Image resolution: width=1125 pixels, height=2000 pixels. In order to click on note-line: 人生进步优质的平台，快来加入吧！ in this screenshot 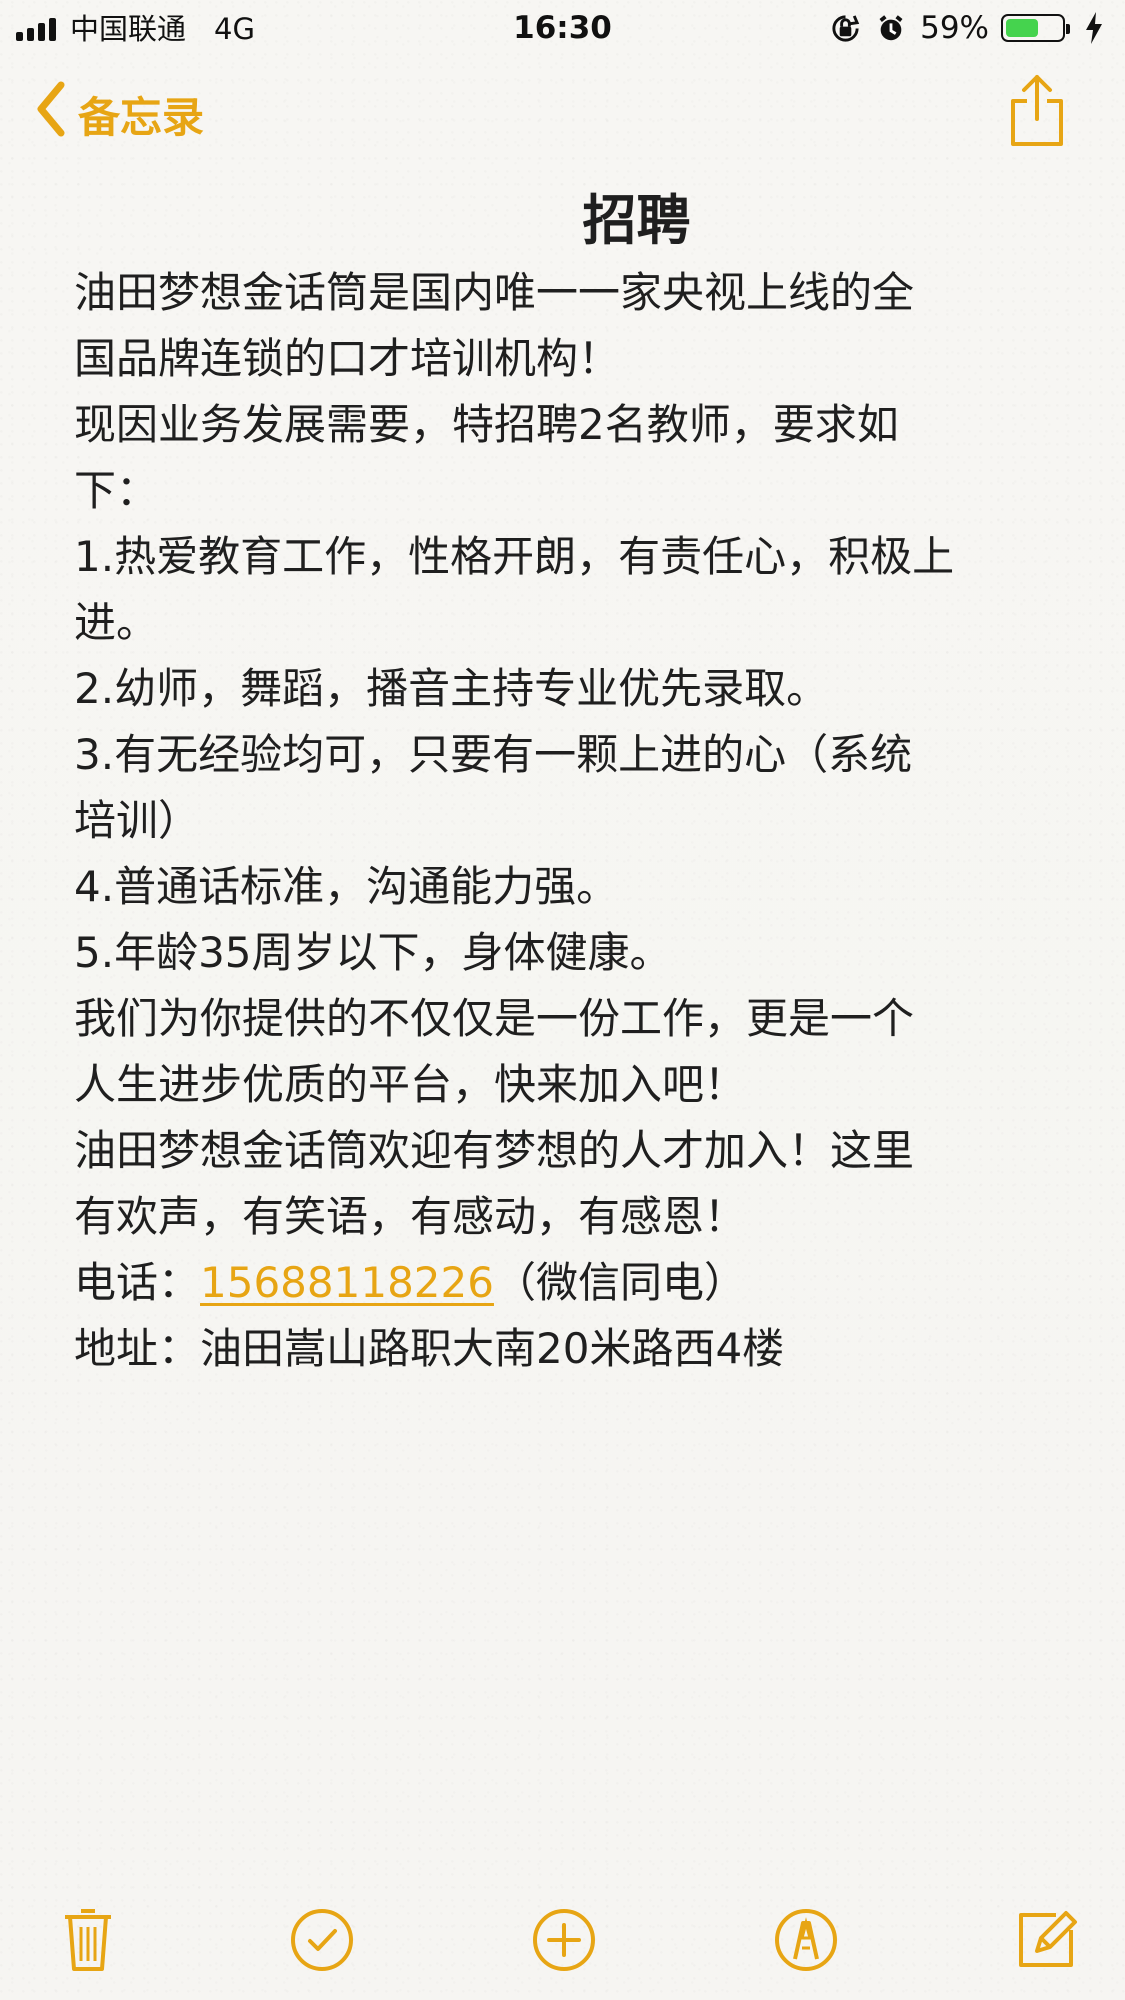, I will do `click(410, 1084)`.